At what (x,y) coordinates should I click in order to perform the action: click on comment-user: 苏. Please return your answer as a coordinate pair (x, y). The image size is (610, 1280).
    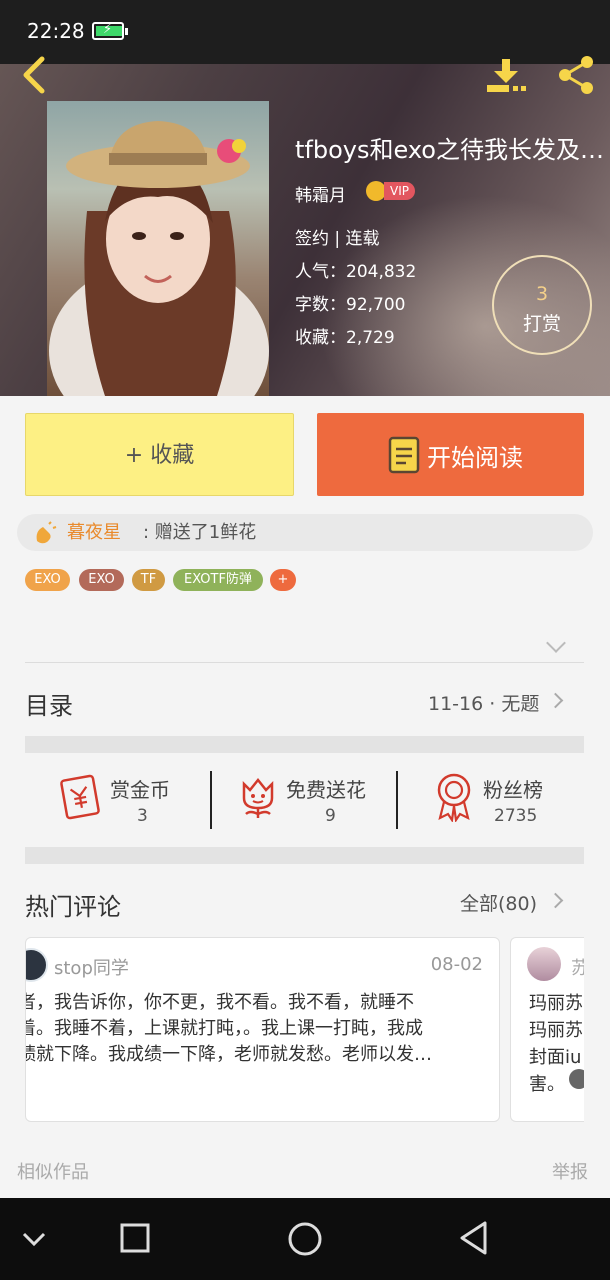
    Looking at the image, I should click on (577, 967).